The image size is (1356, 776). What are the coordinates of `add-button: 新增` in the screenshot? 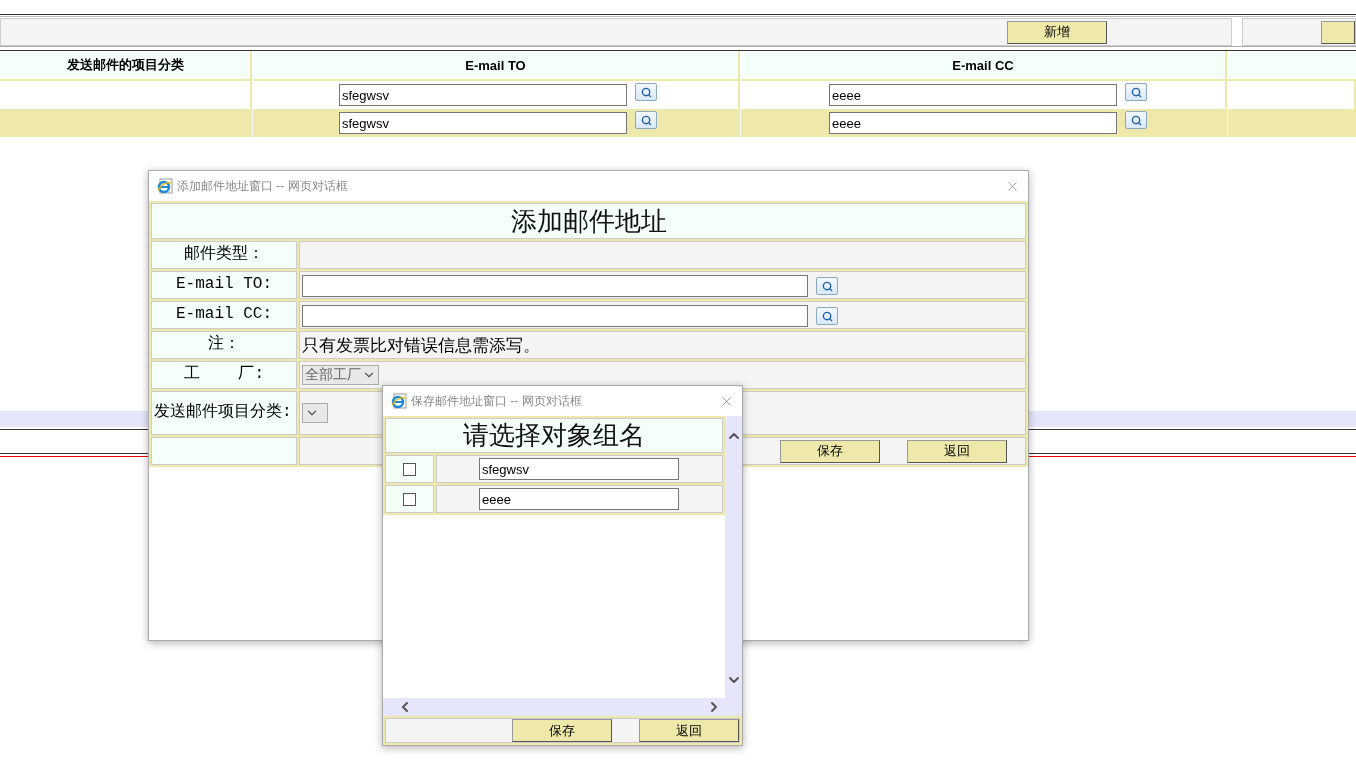 It's located at (1057, 32).